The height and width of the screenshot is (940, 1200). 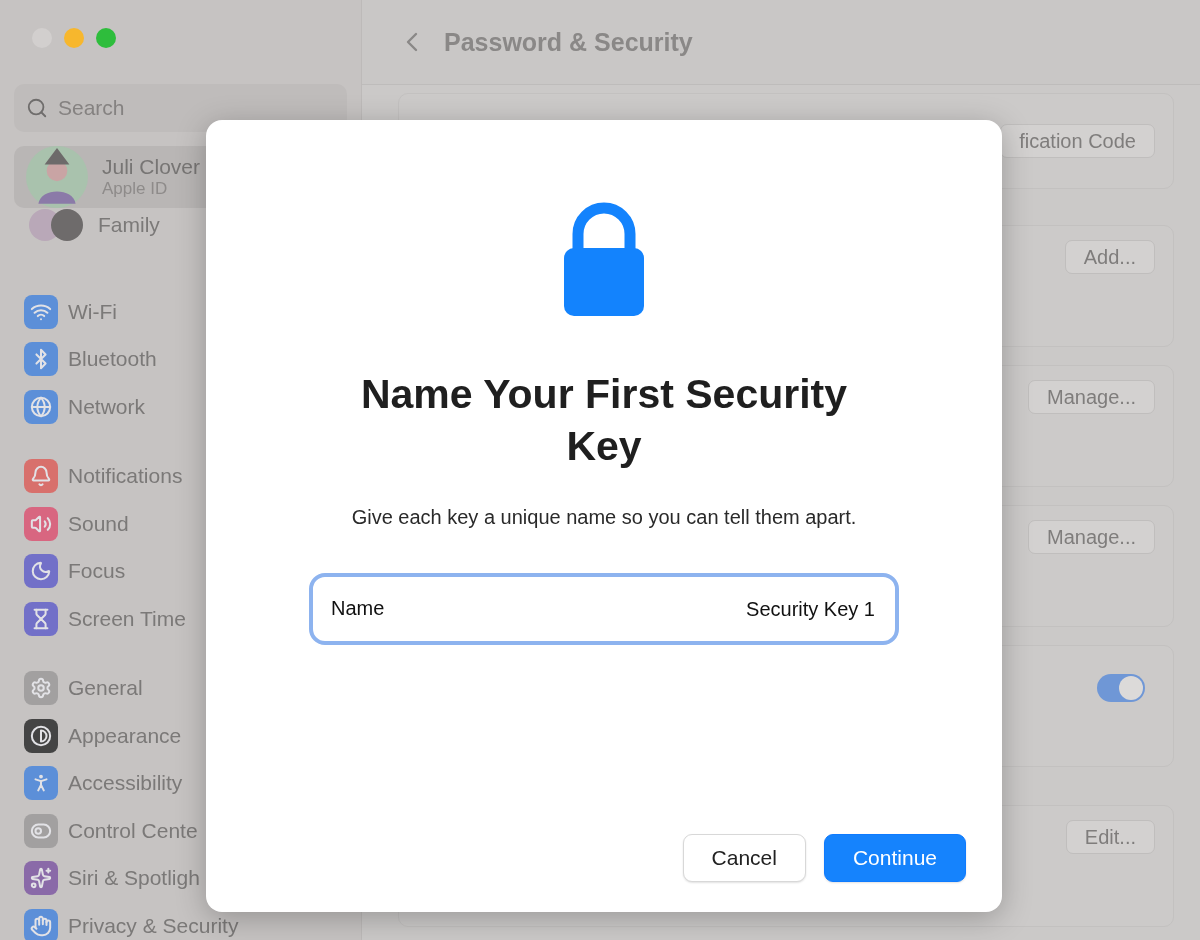 What do you see at coordinates (604, 420) in the screenshot?
I see `dialog-title: Name Your First Security Key` at bounding box center [604, 420].